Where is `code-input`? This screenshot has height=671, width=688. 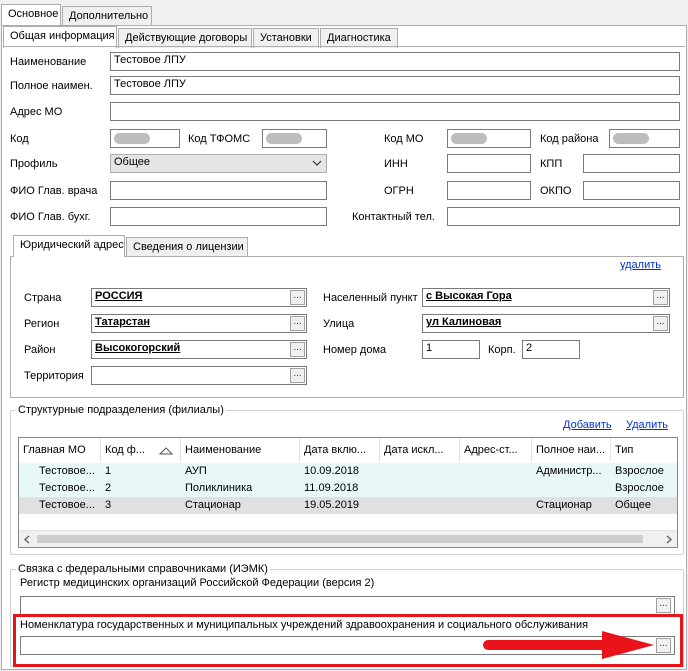 code-input is located at coordinates (145, 138).